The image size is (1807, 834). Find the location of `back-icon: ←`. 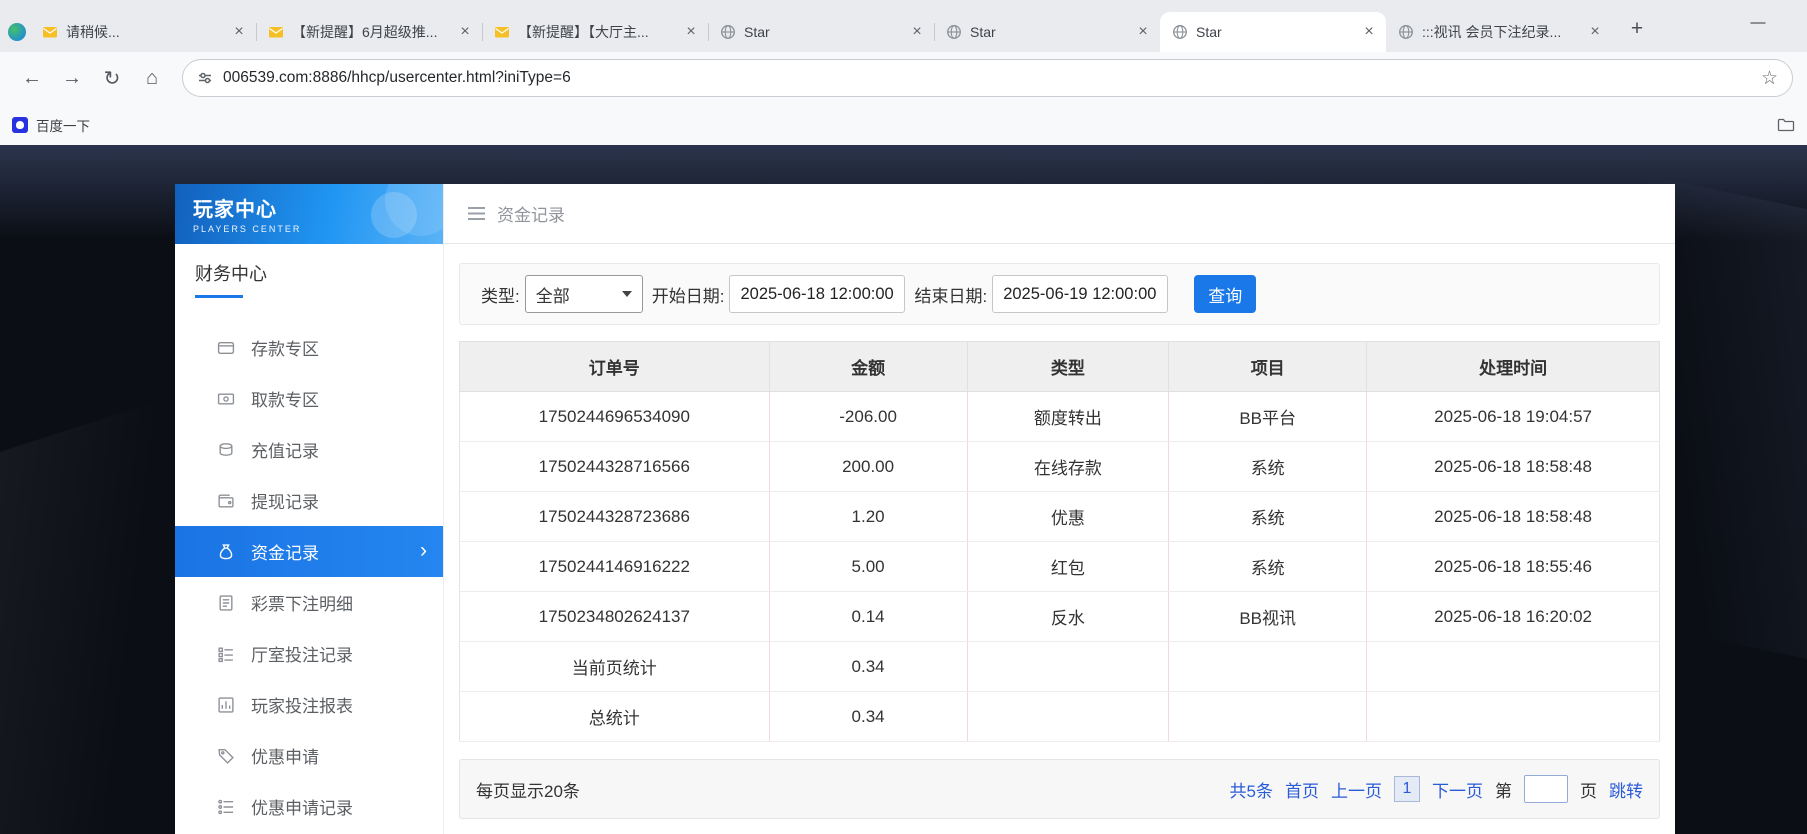

back-icon: ← is located at coordinates (32, 78).